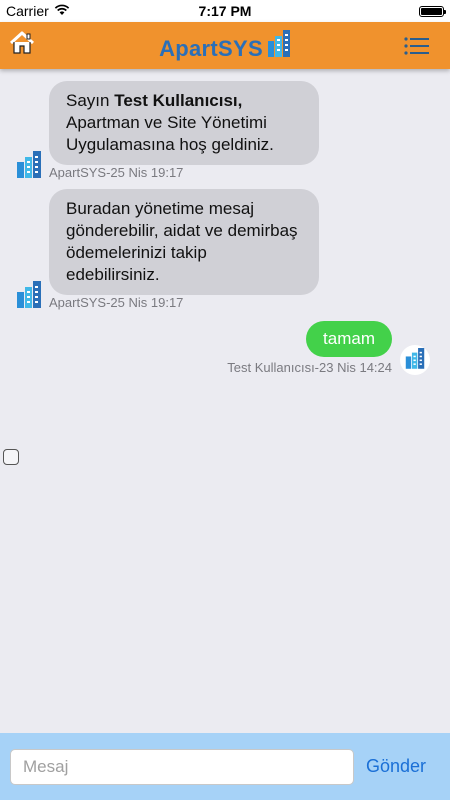 Image resolution: width=450 pixels, height=800 pixels. I want to click on status-bar: Carrier 7:17 PM, so click(225, 11).